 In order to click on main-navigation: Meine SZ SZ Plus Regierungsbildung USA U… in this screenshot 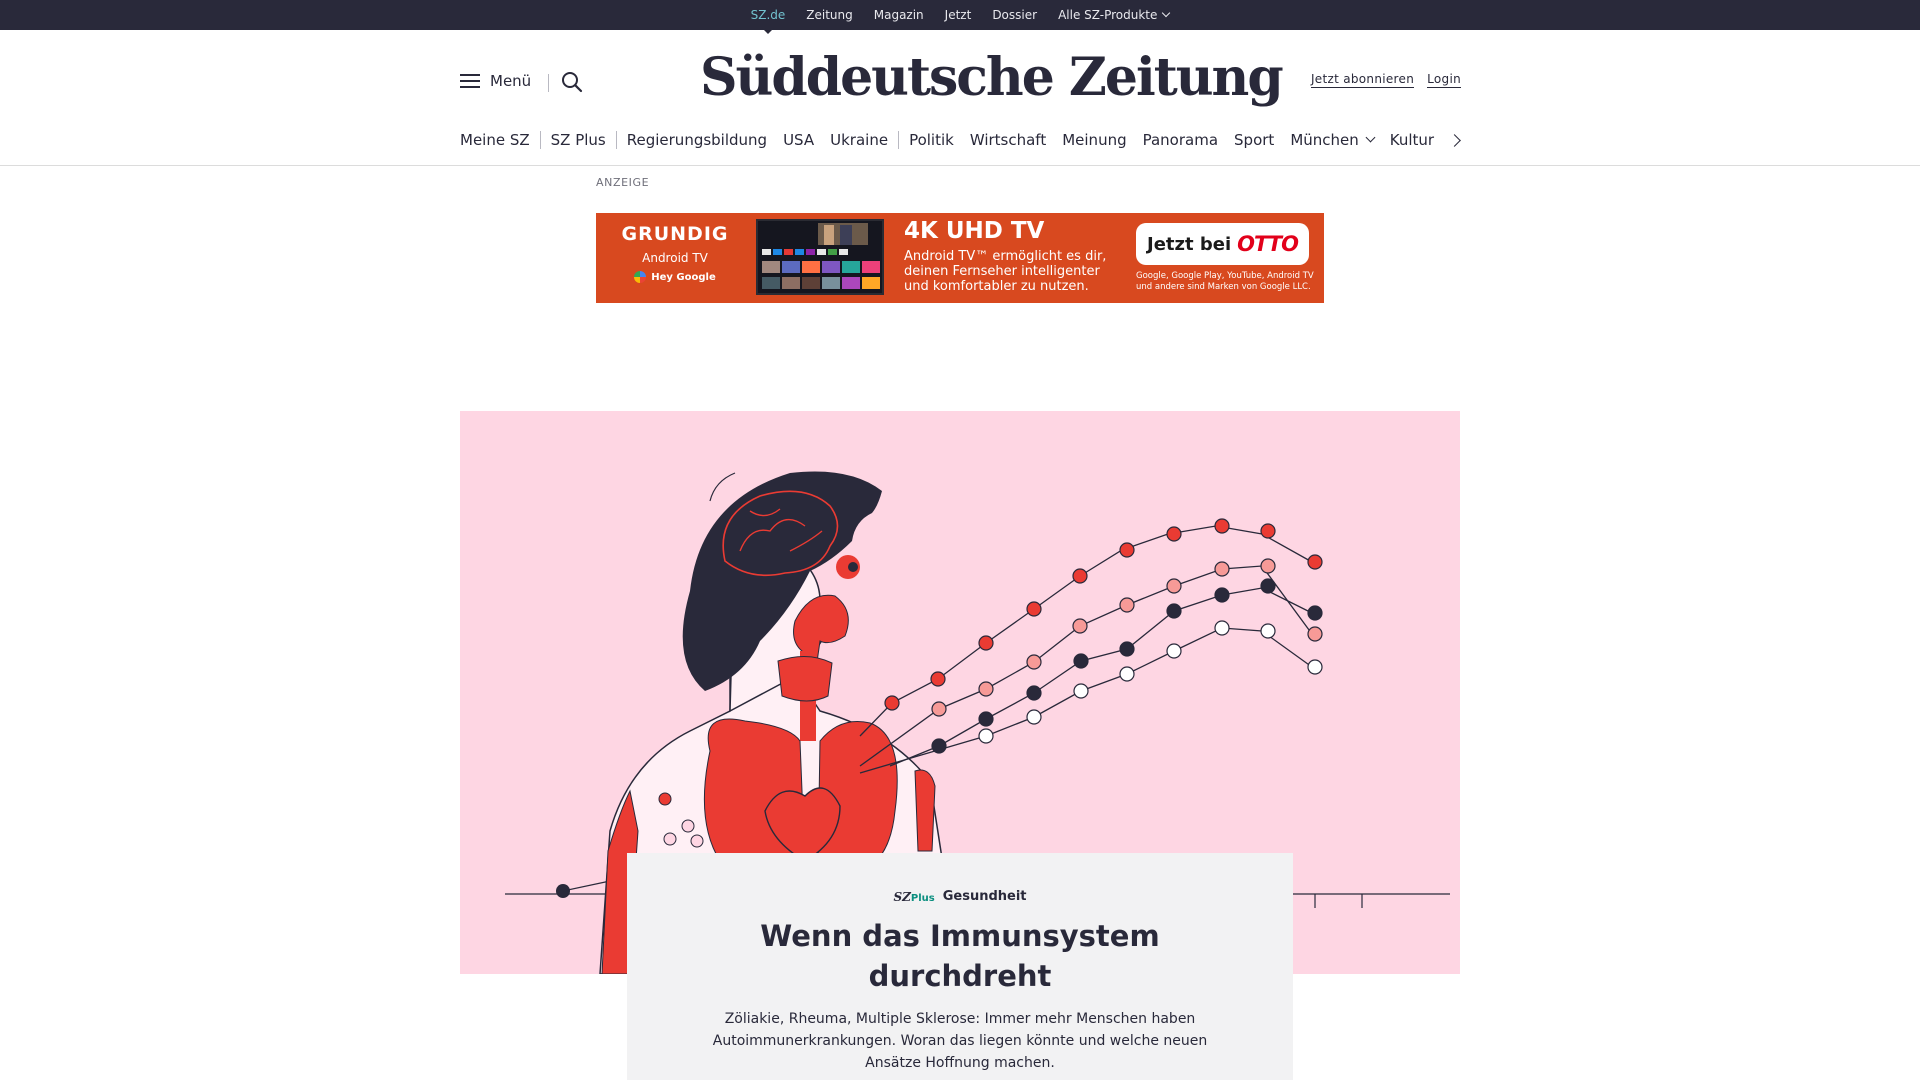, I will do `click(947, 140)`.